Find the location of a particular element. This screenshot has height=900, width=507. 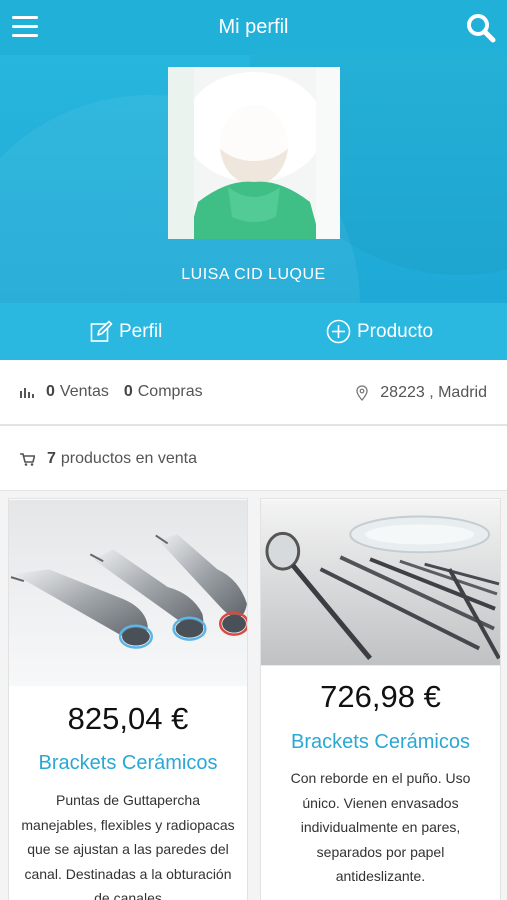

user-name: LUISA CID LUQUE is located at coordinates (253, 274).